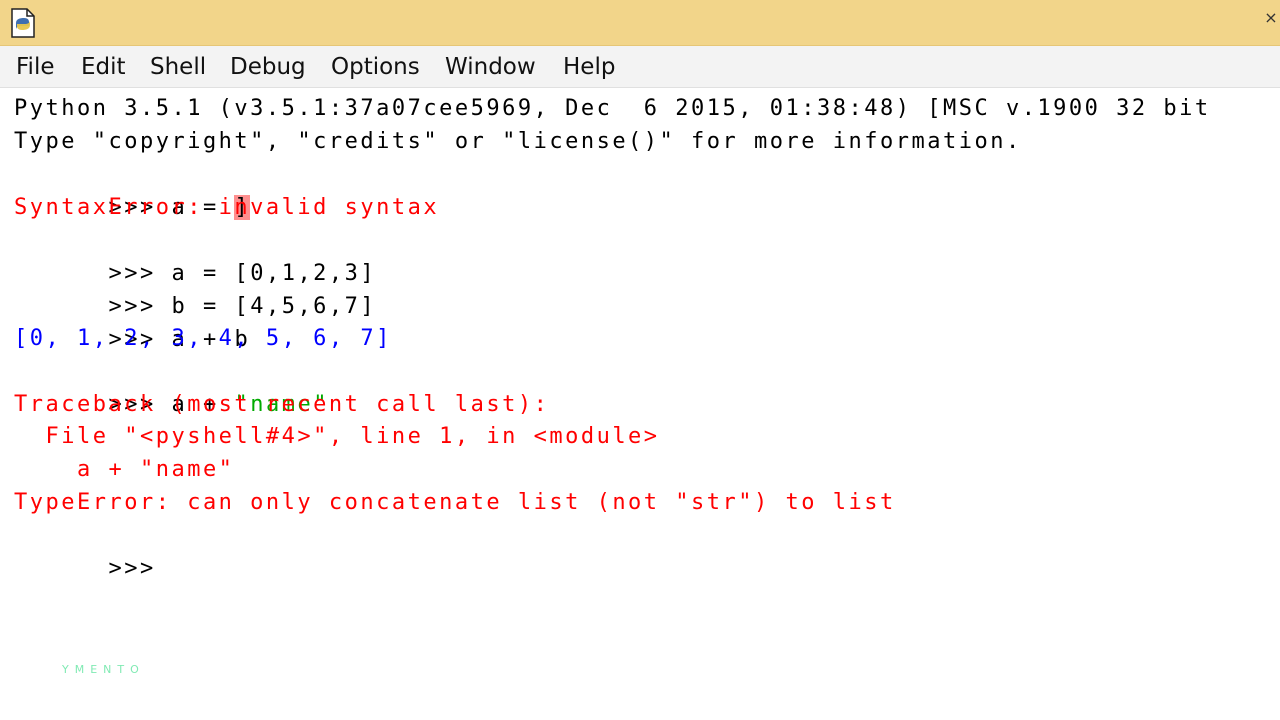  Describe the element at coordinates (132, 568) in the screenshot. I see `prompt: >>>` at that location.